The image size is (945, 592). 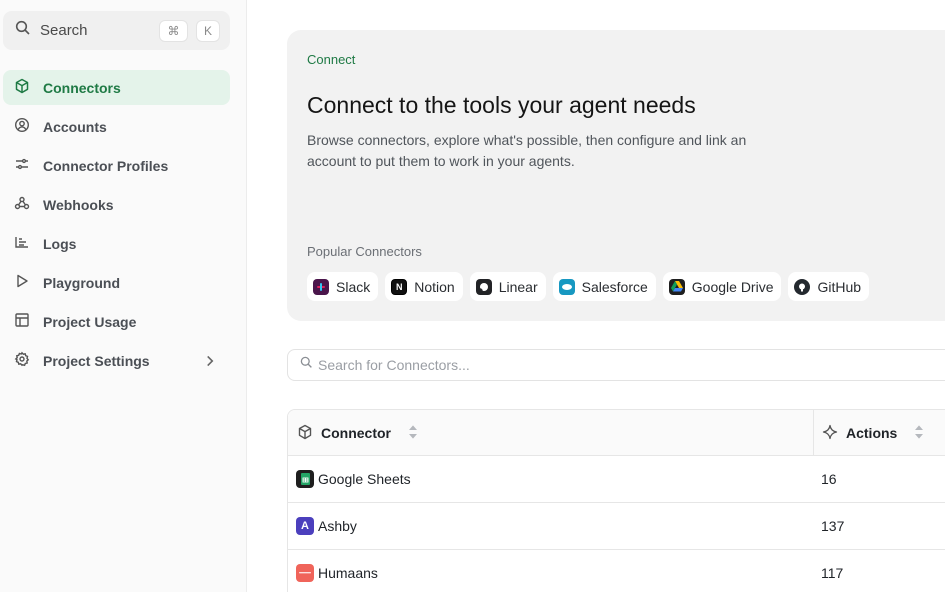 I want to click on chip-slack: Slack, so click(x=343, y=286).